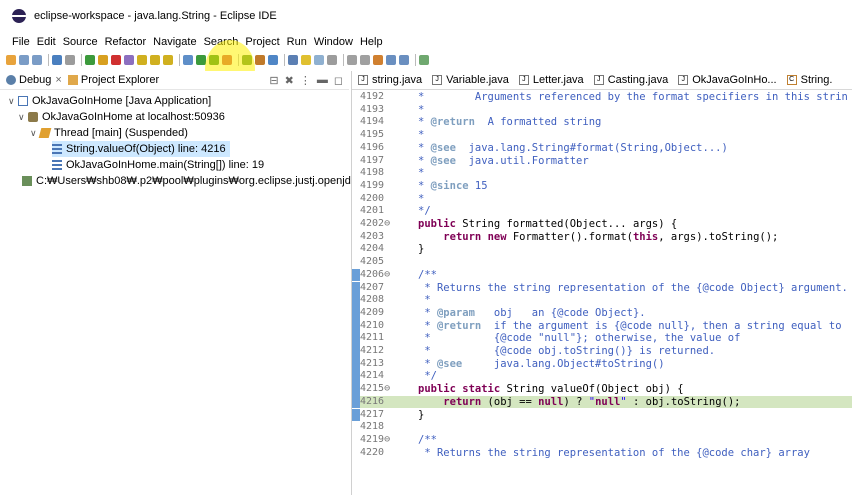 This screenshot has height=495, width=852. What do you see at coordinates (168, 60) in the screenshot?
I see `step-return-icon` at bounding box center [168, 60].